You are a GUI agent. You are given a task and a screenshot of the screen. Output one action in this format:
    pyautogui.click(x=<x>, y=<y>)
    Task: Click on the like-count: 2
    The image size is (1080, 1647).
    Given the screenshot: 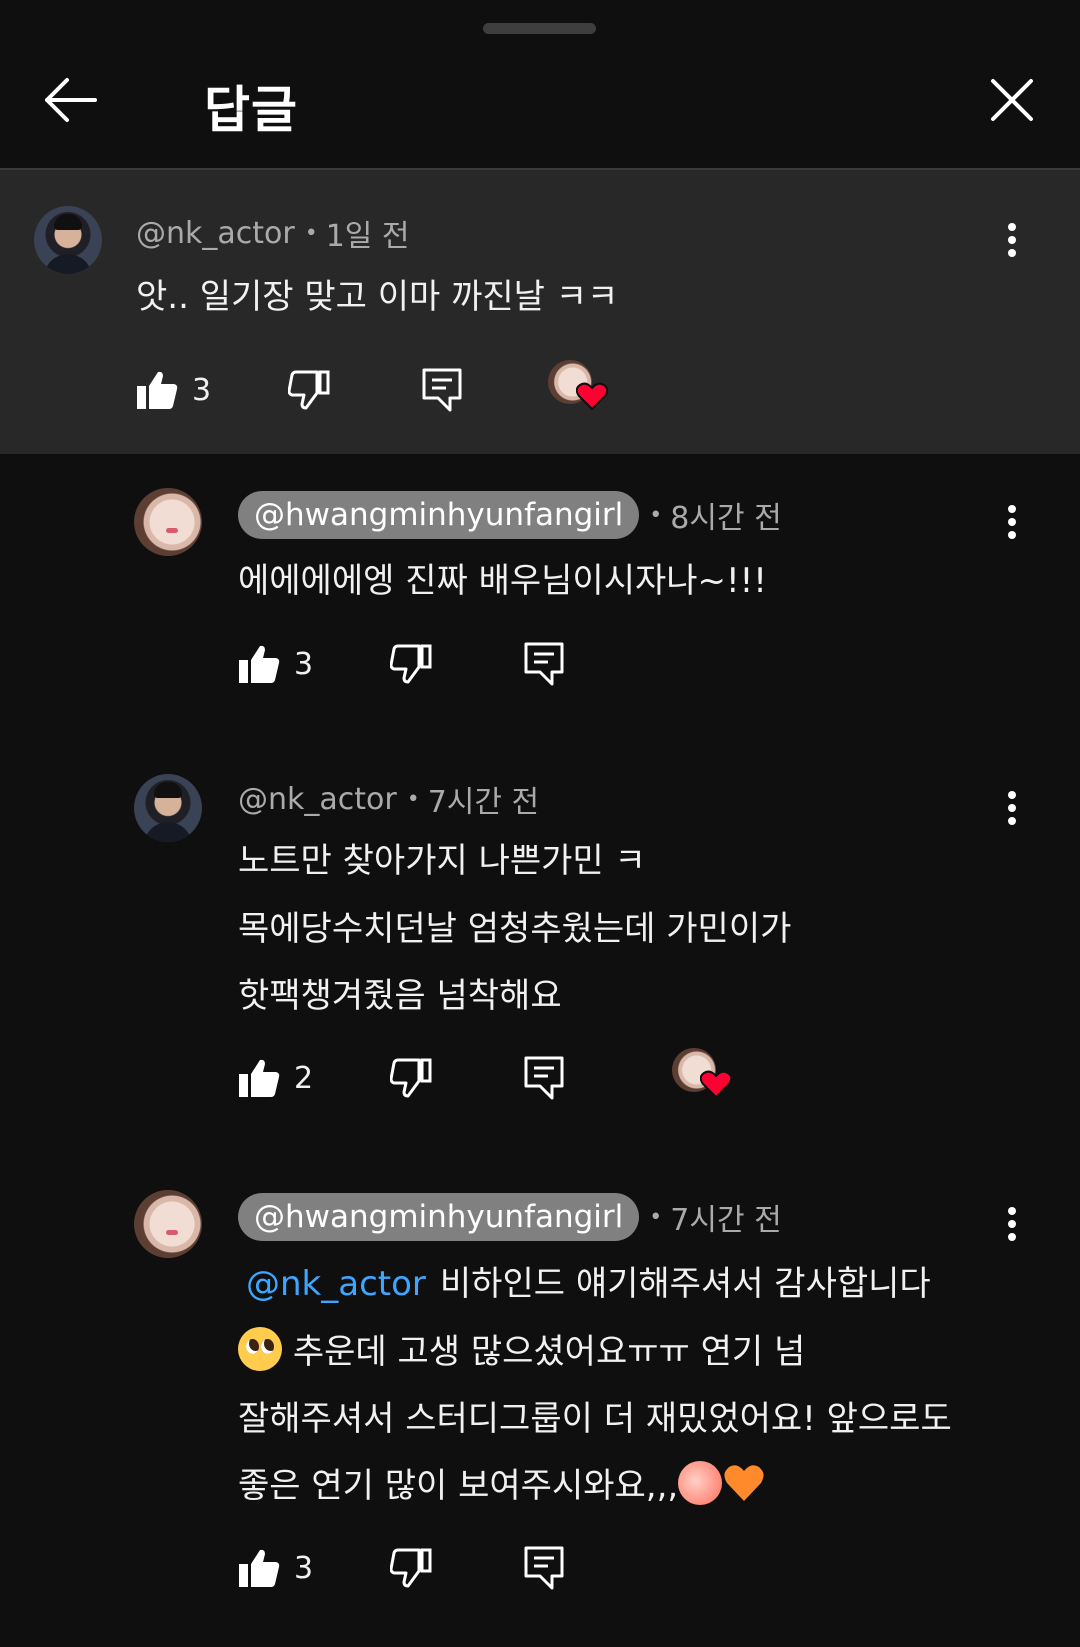 What is the action you would take?
    pyautogui.click(x=304, y=1078)
    